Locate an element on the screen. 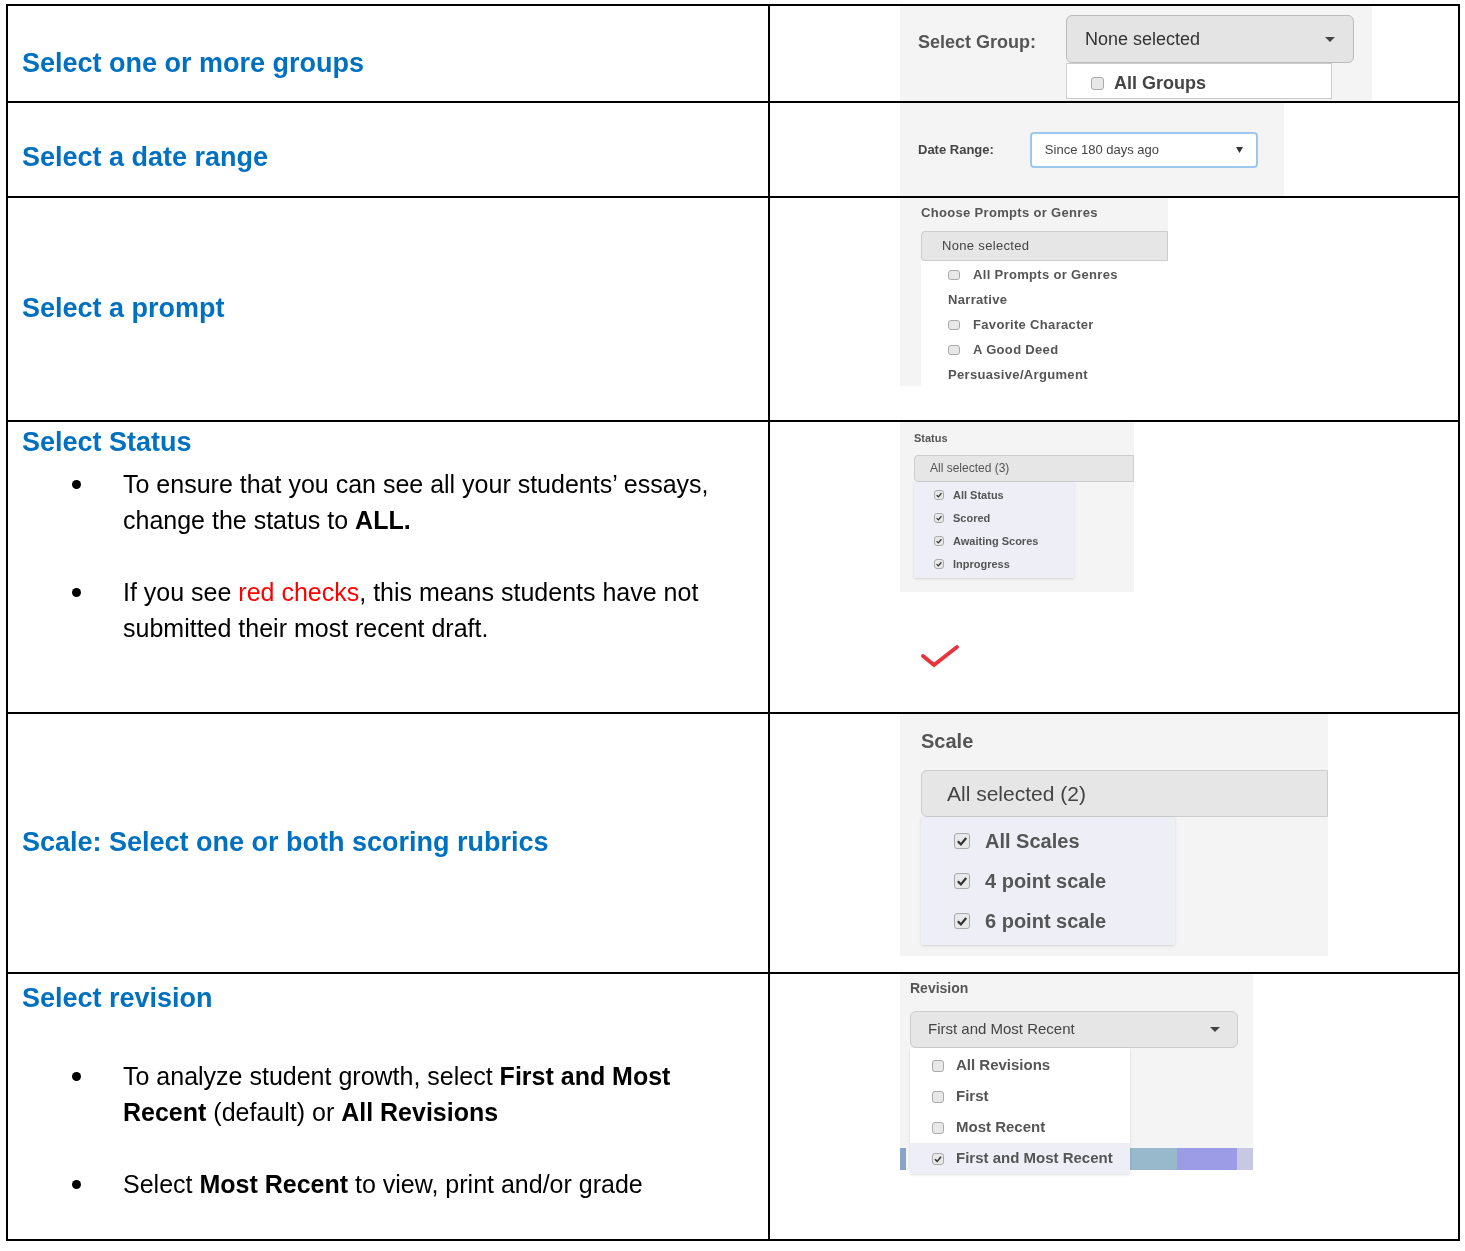  dropdown-select: Since 180 days ago is located at coordinates (1143, 149).